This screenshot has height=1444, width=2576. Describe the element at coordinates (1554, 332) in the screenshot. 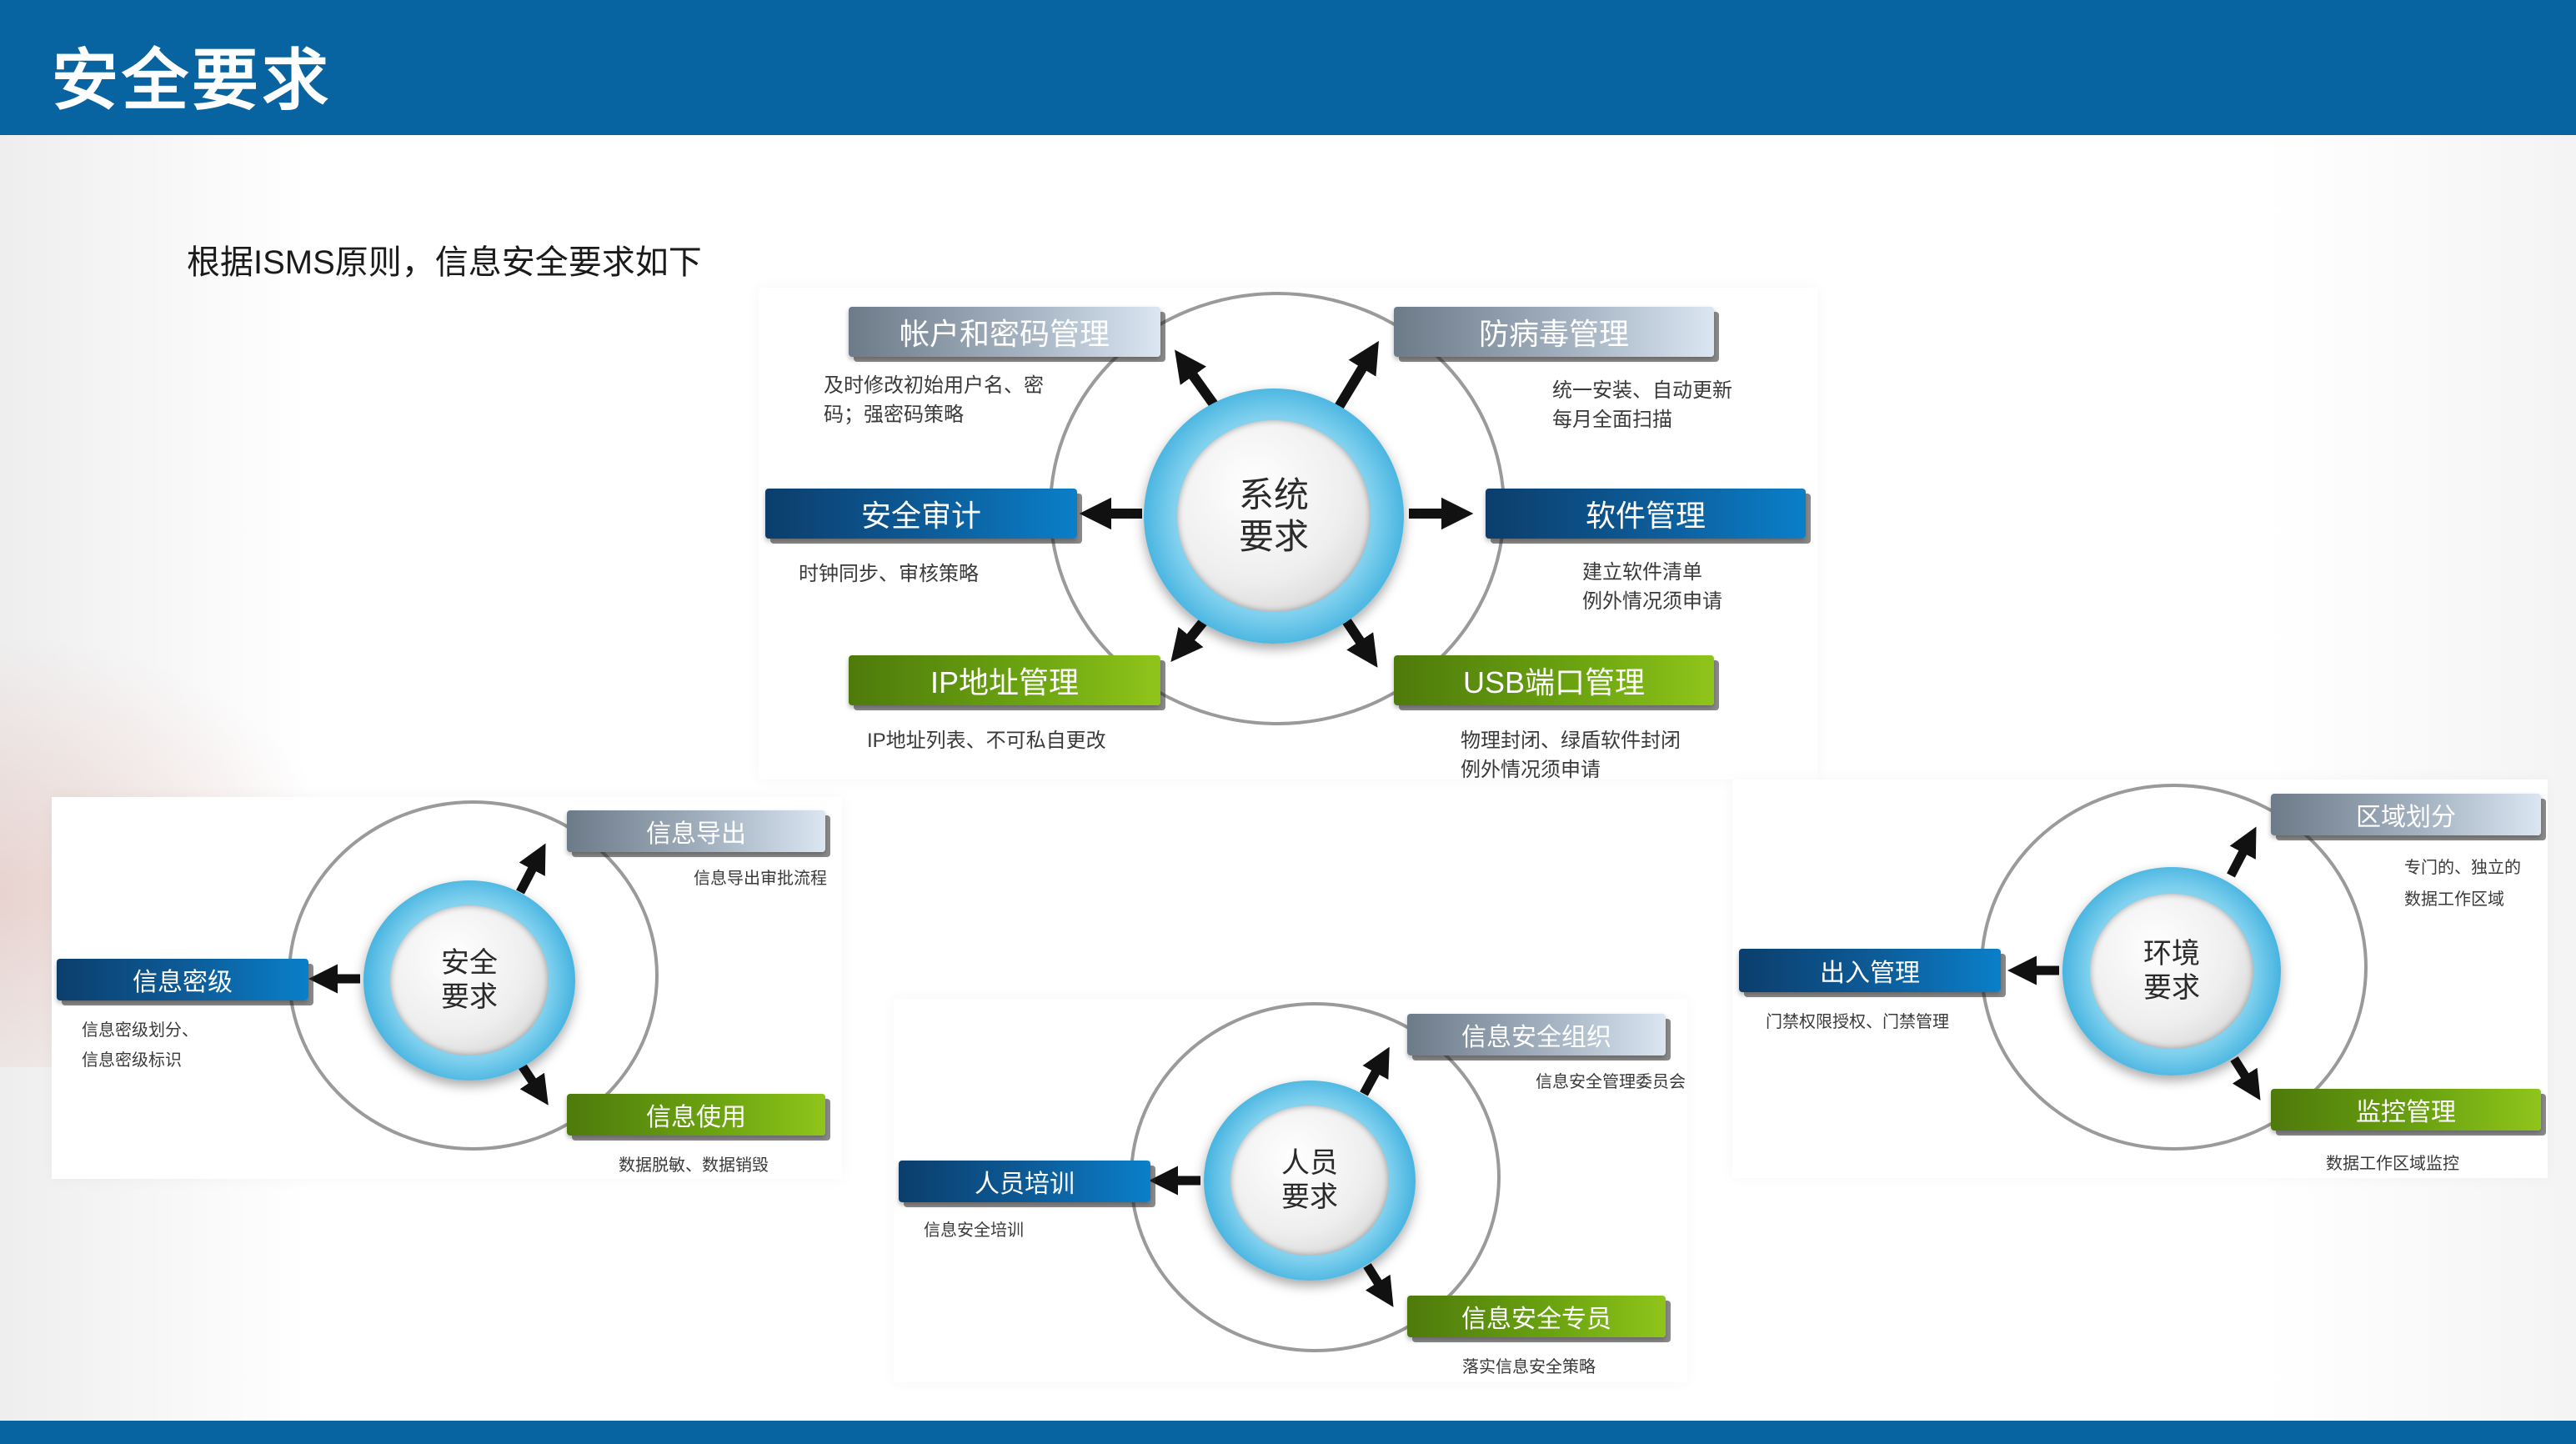

I see `antivirus-tag: 防病毒管理` at that location.